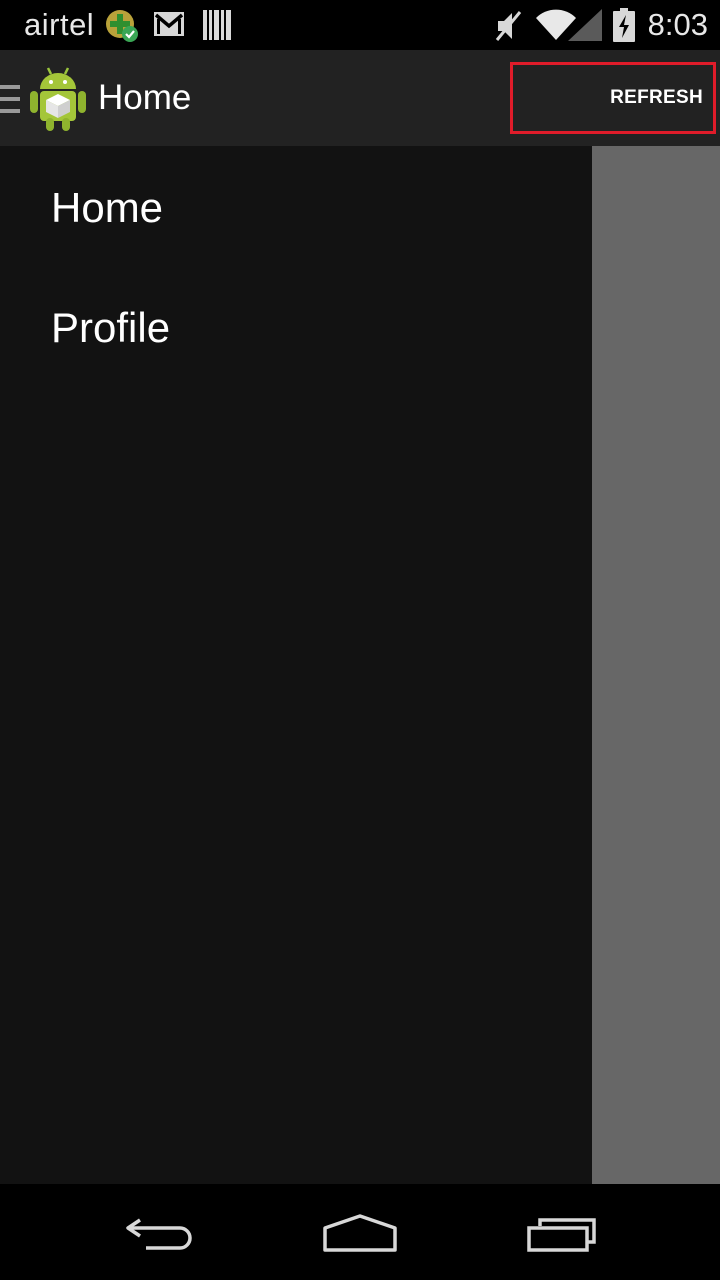 The width and height of the screenshot is (720, 1280). I want to click on drawer-item-home: Home, so click(107, 208).